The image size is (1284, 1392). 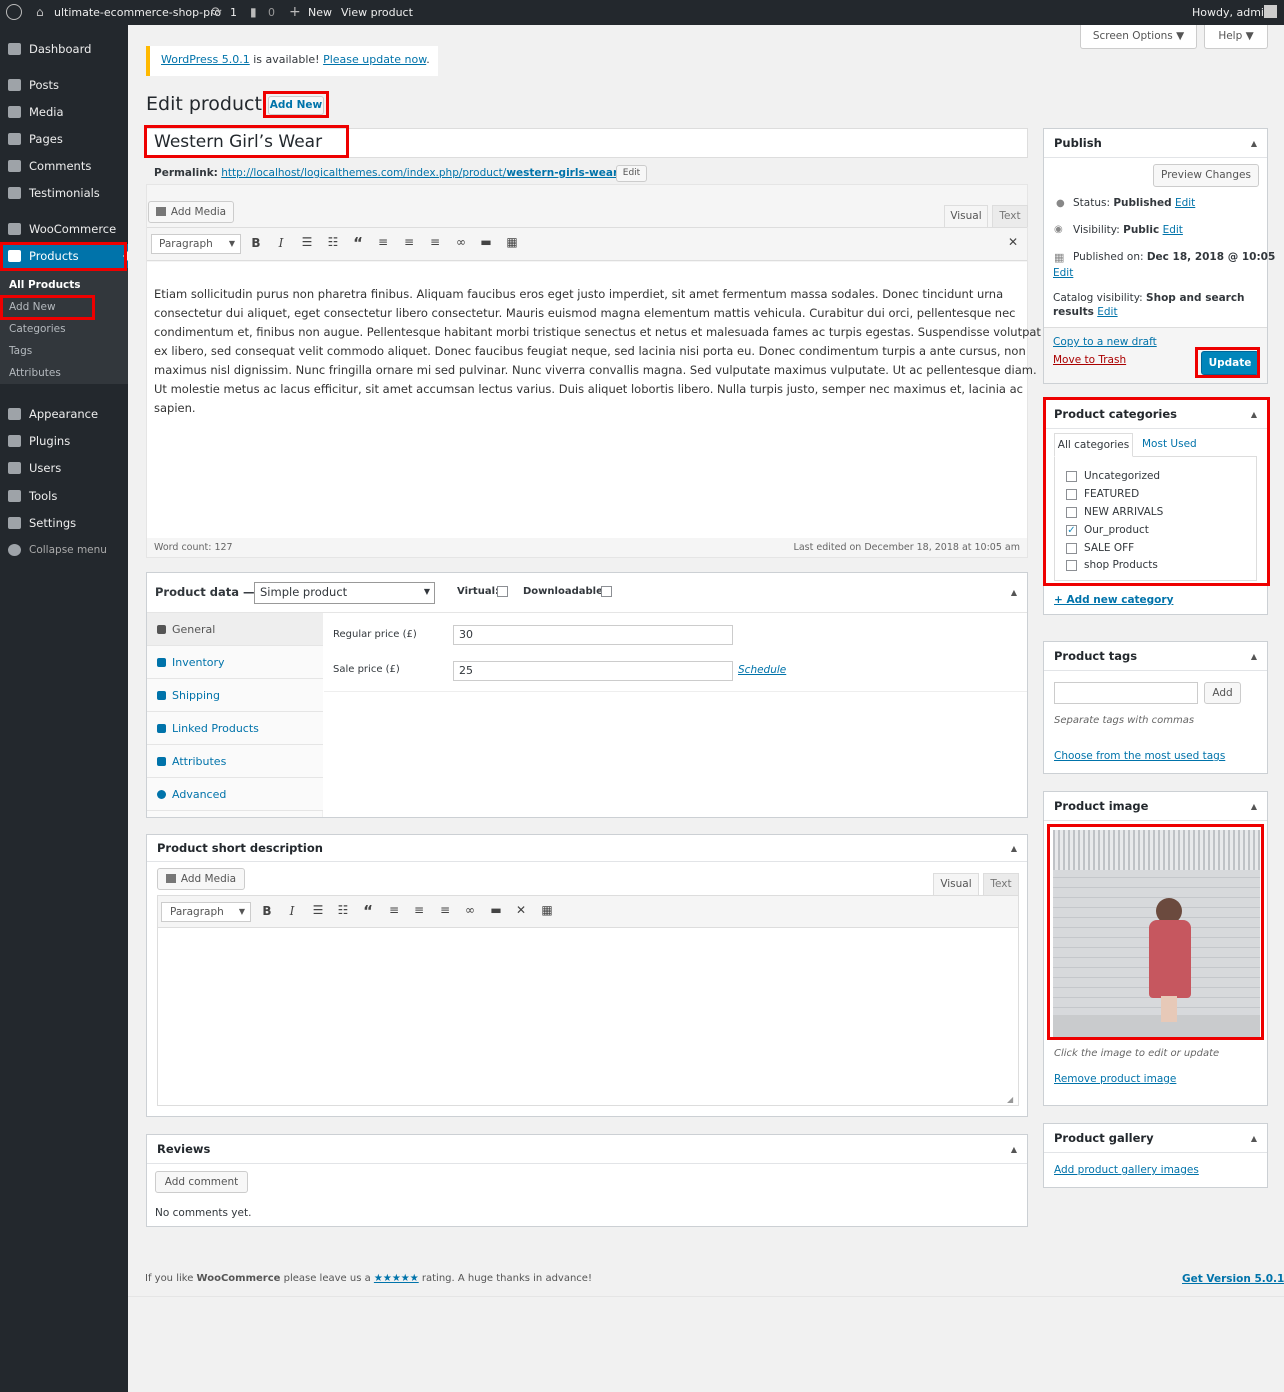 I want to click on site-name-link: ultimate-ecommerce-shop-pro, so click(x=137, y=12).